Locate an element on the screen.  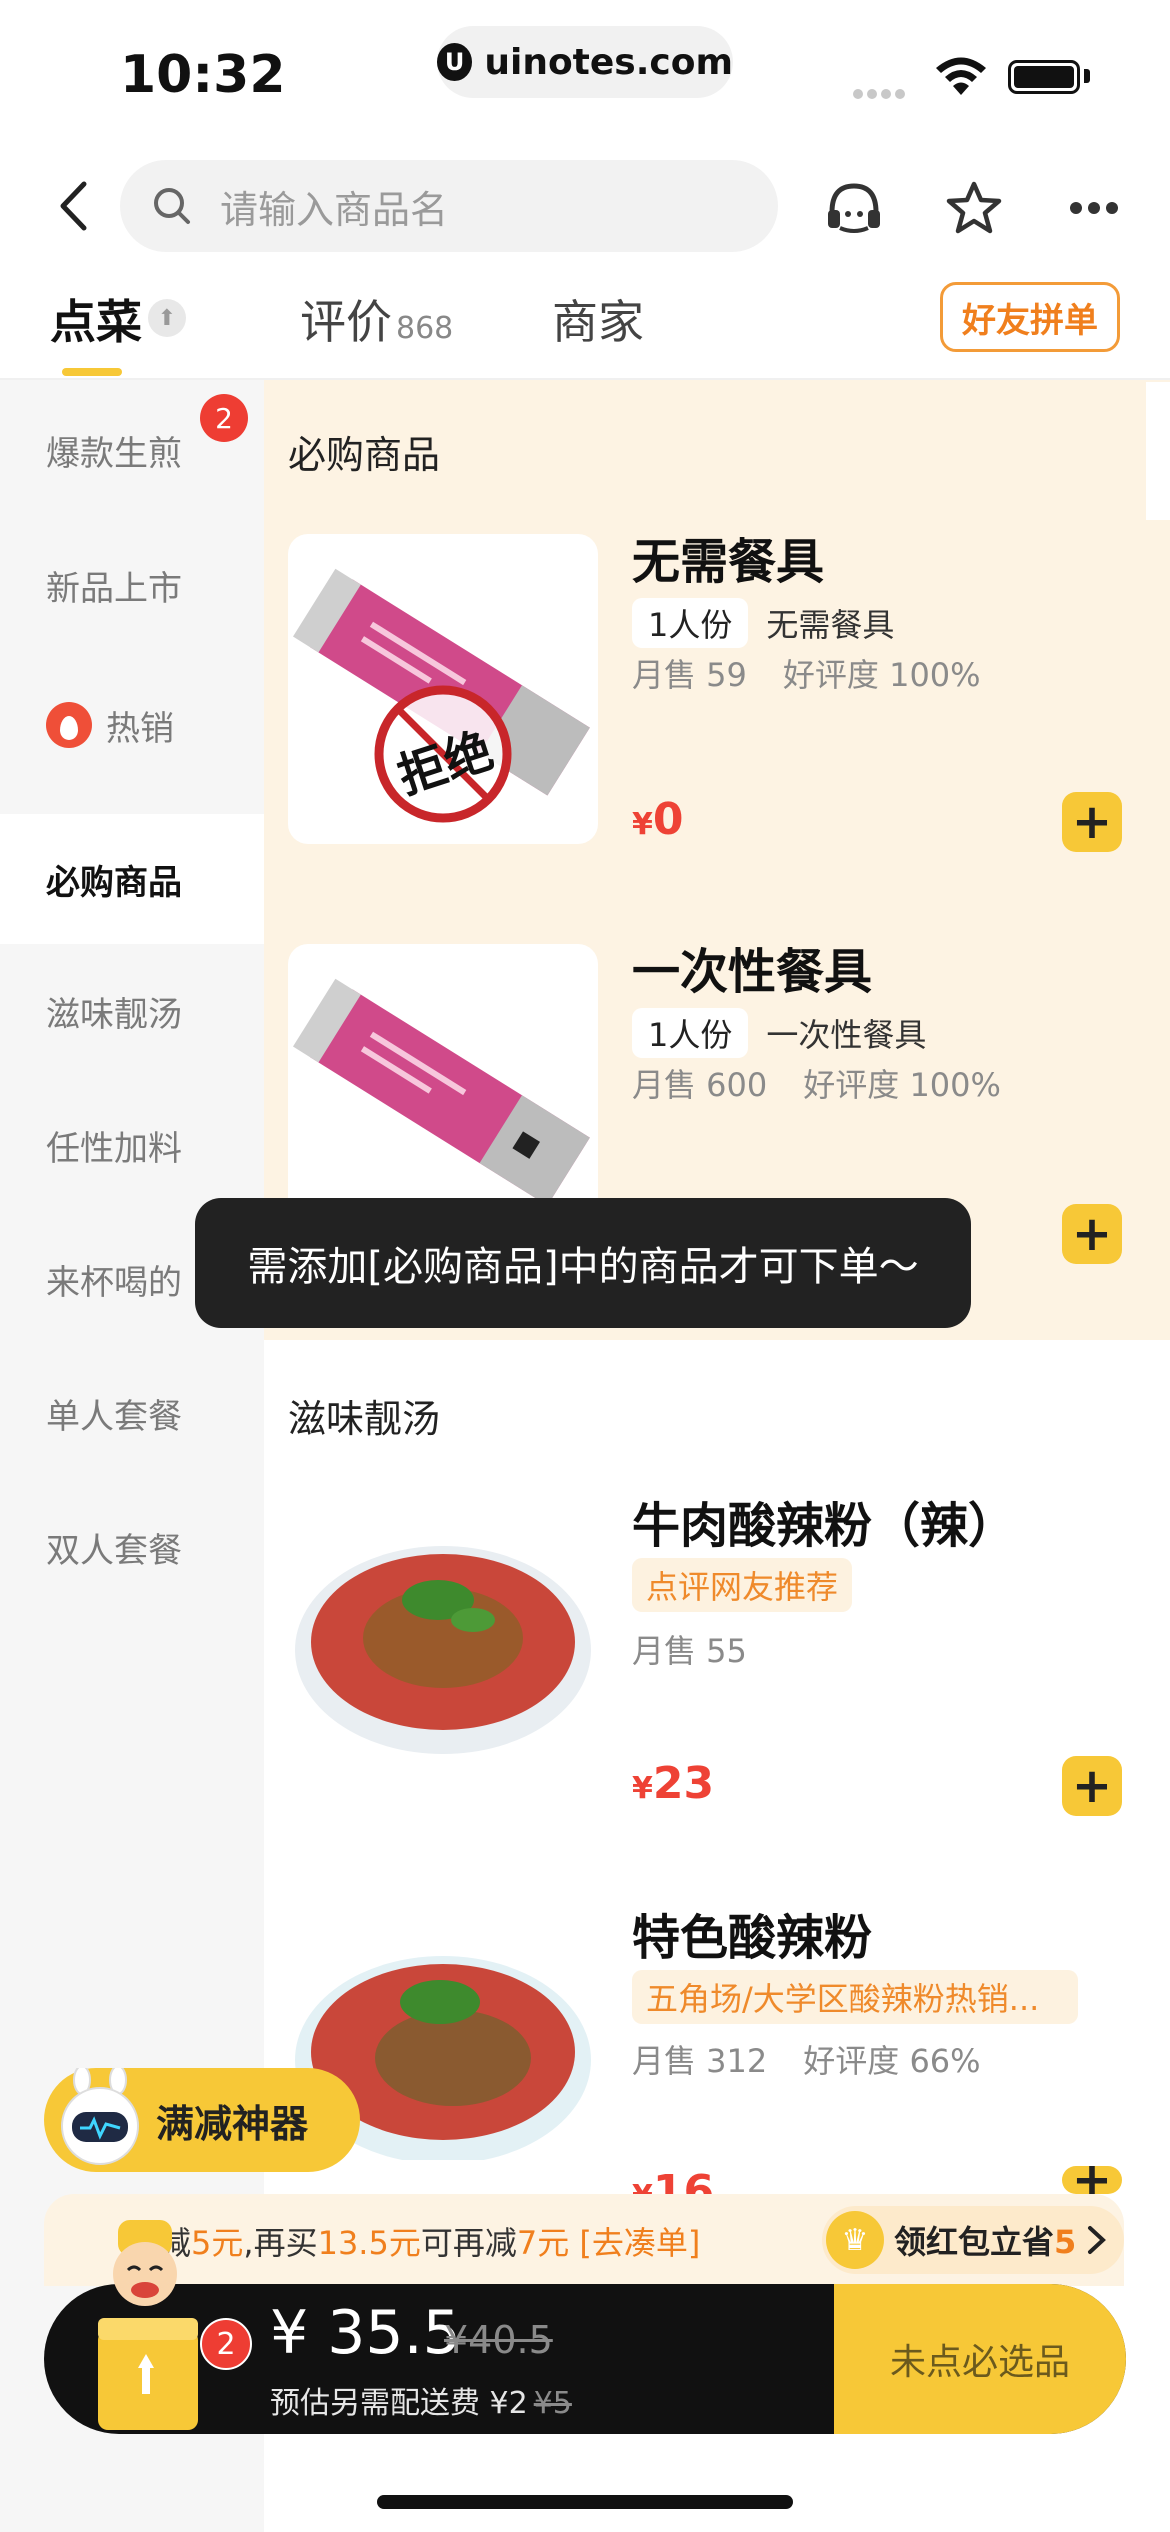
monthly-sales: 月售 312 is located at coordinates (700, 2061).